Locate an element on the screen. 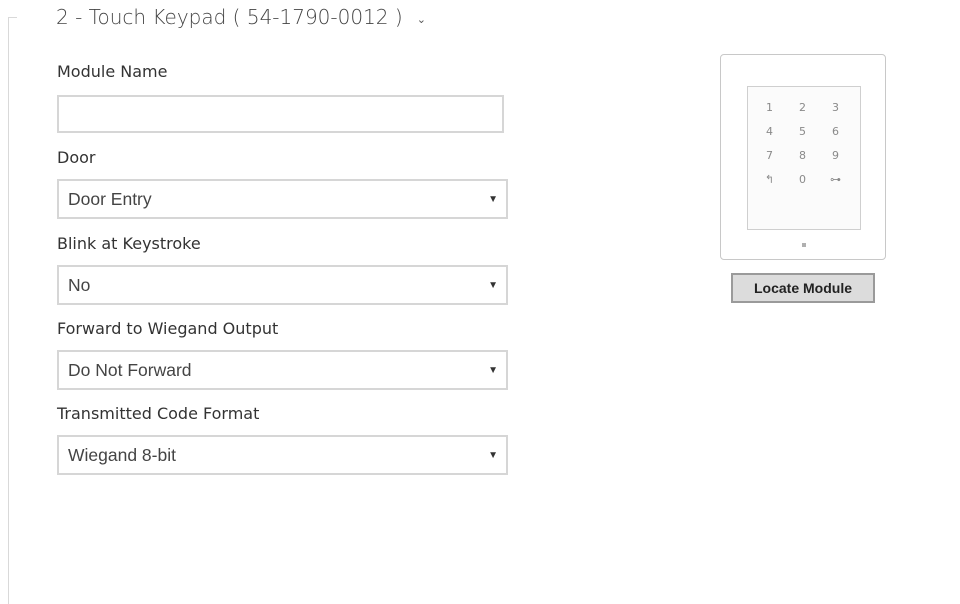 The height and width of the screenshot is (604, 960). module-title: 2 - Touch Keypad ( 54-1790-0012 ) is located at coordinates (229, 17).